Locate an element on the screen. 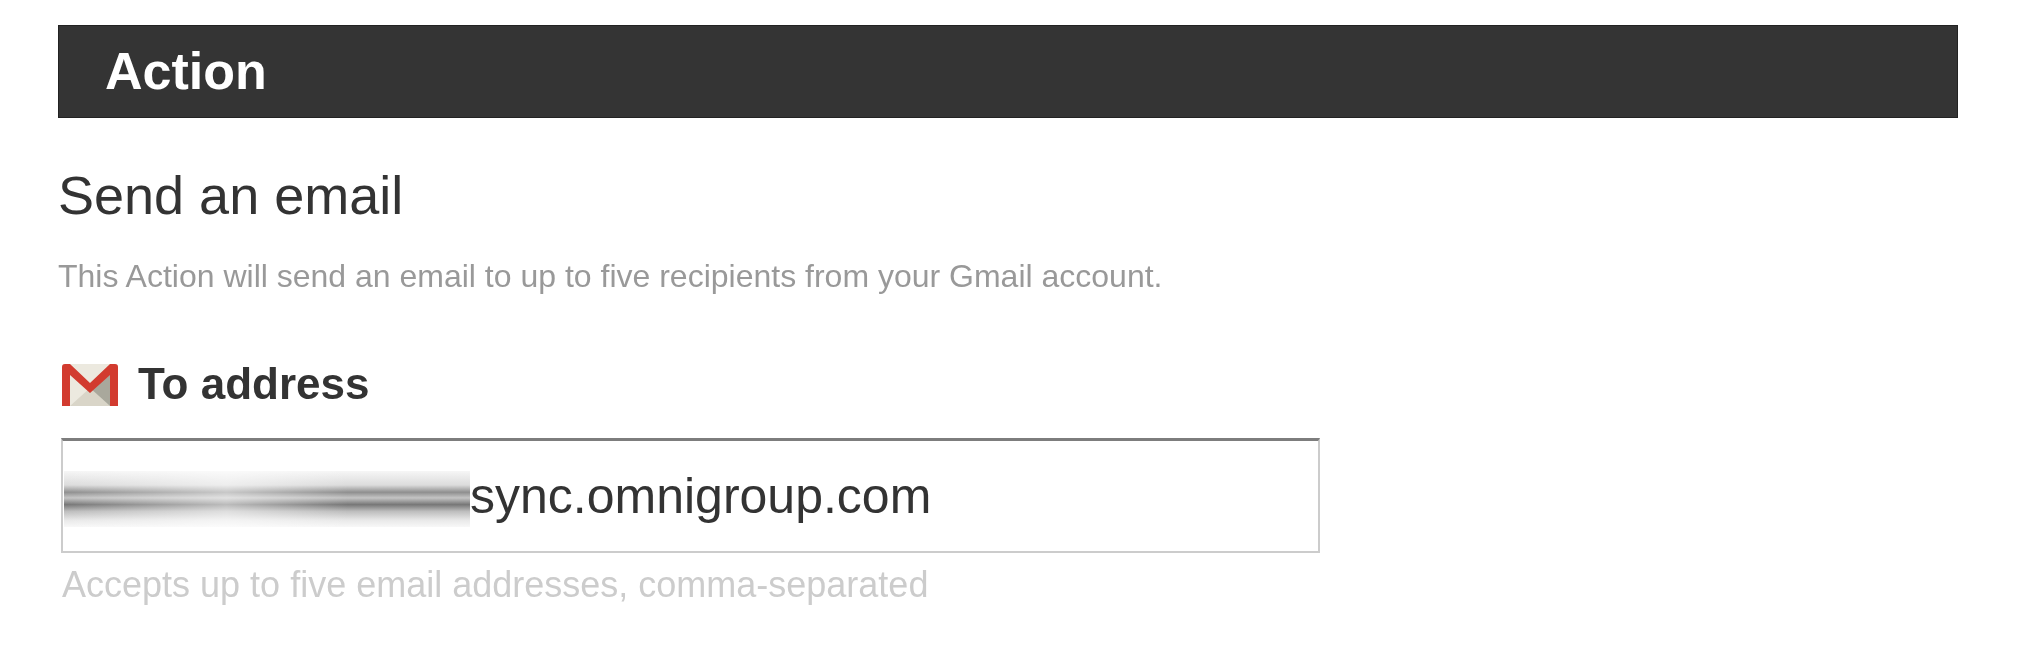  email-input-field: sync.omnigroup.com is located at coordinates (690, 495).